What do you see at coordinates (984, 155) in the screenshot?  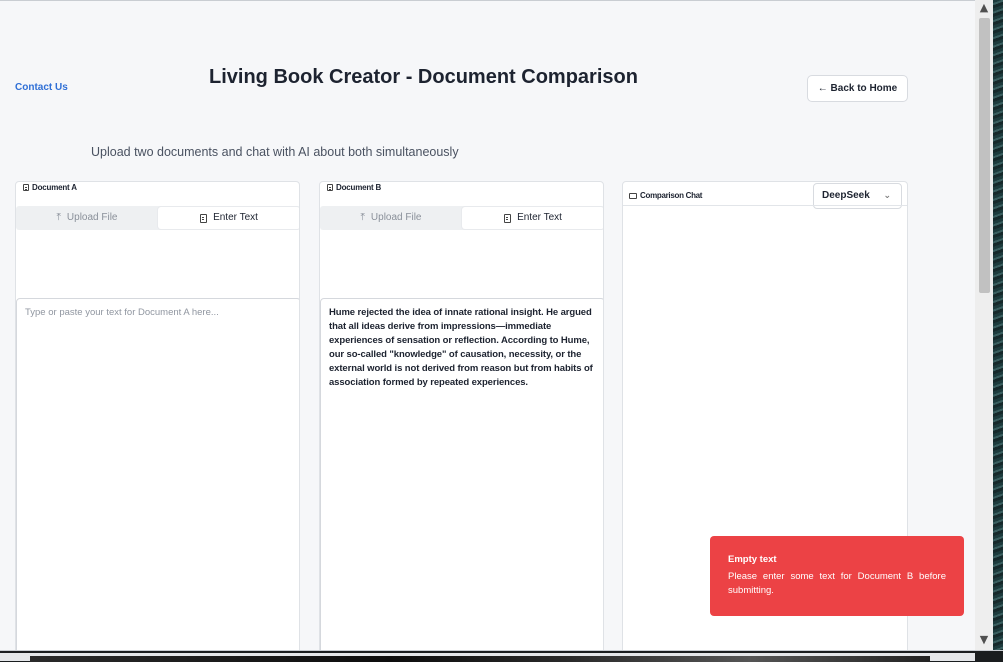 I see `scrollbar-thumb` at bounding box center [984, 155].